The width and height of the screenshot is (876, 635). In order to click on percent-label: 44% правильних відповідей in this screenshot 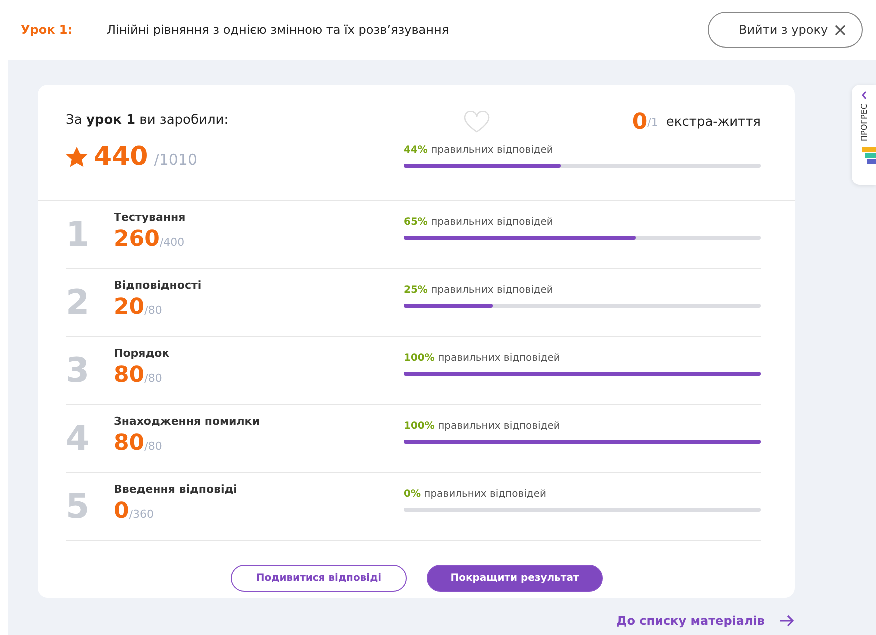, I will do `click(479, 150)`.